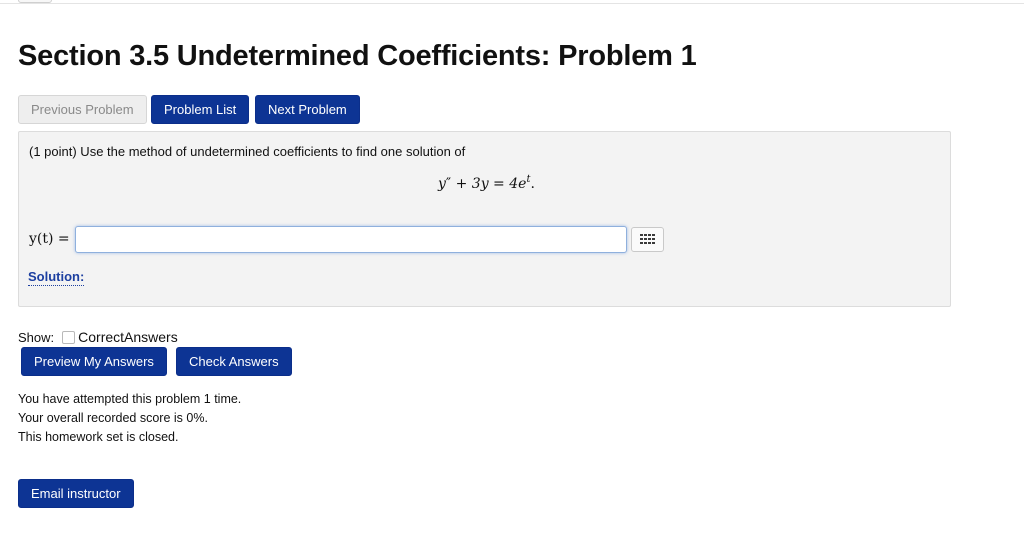 The height and width of the screenshot is (544, 1024). I want to click on show-options-row: Show: CorrectAnswers, so click(98, 337).